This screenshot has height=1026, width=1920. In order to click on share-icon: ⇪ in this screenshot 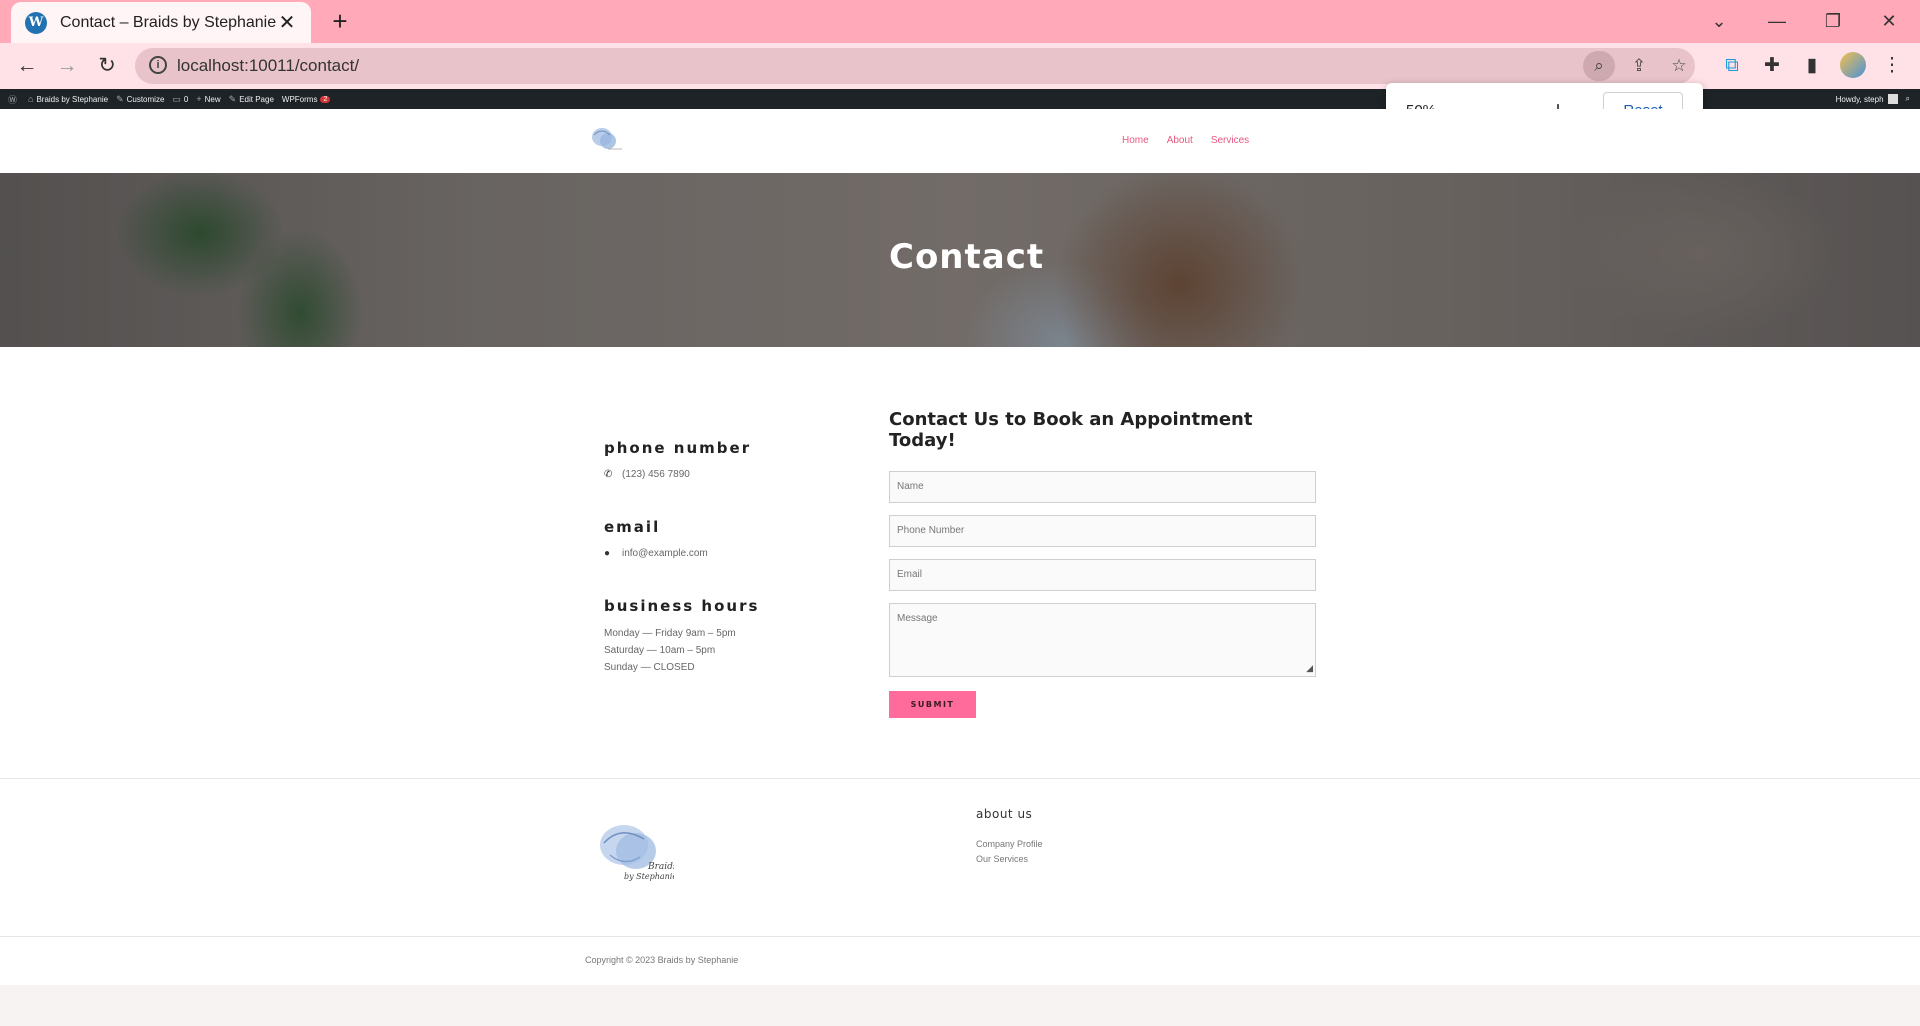, I will do `click(1639, 66)`.